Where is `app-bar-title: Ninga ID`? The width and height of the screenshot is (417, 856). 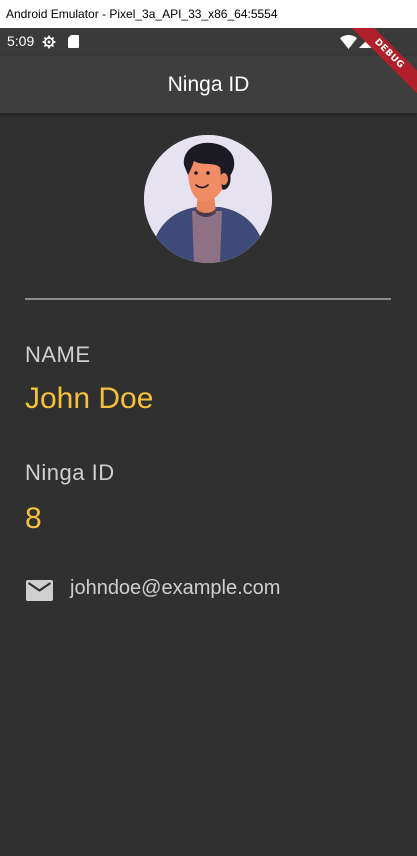
app-bar-title: Ninga ID is located at coordinates (208, 84).